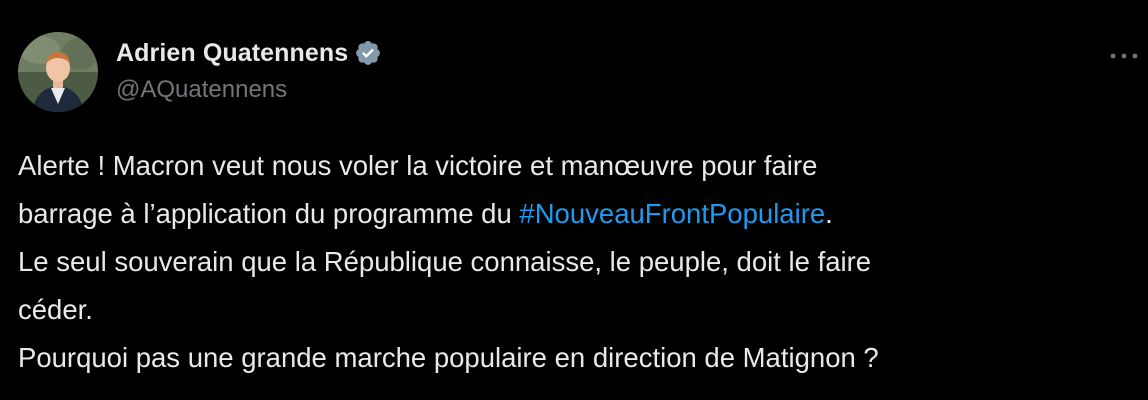  I want to click on more-options-icon, so click(1124, 56).